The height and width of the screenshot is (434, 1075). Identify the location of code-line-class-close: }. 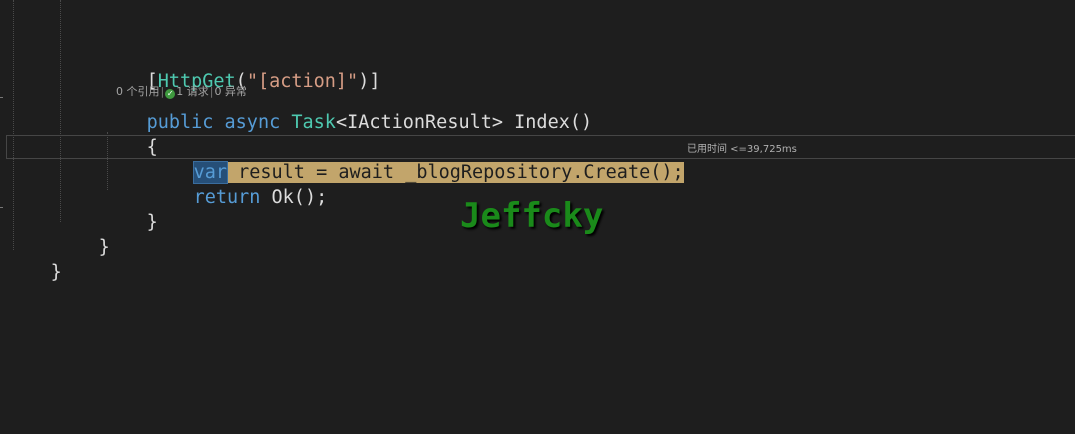
(82, 234).